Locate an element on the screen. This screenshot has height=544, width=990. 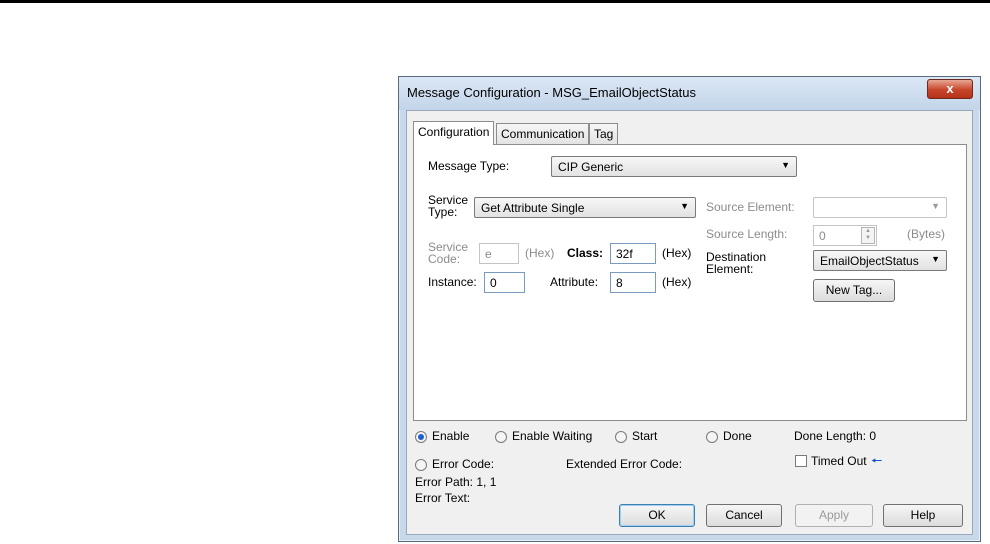
service-code-label: Service Code: is located at coordinates (448, 253).